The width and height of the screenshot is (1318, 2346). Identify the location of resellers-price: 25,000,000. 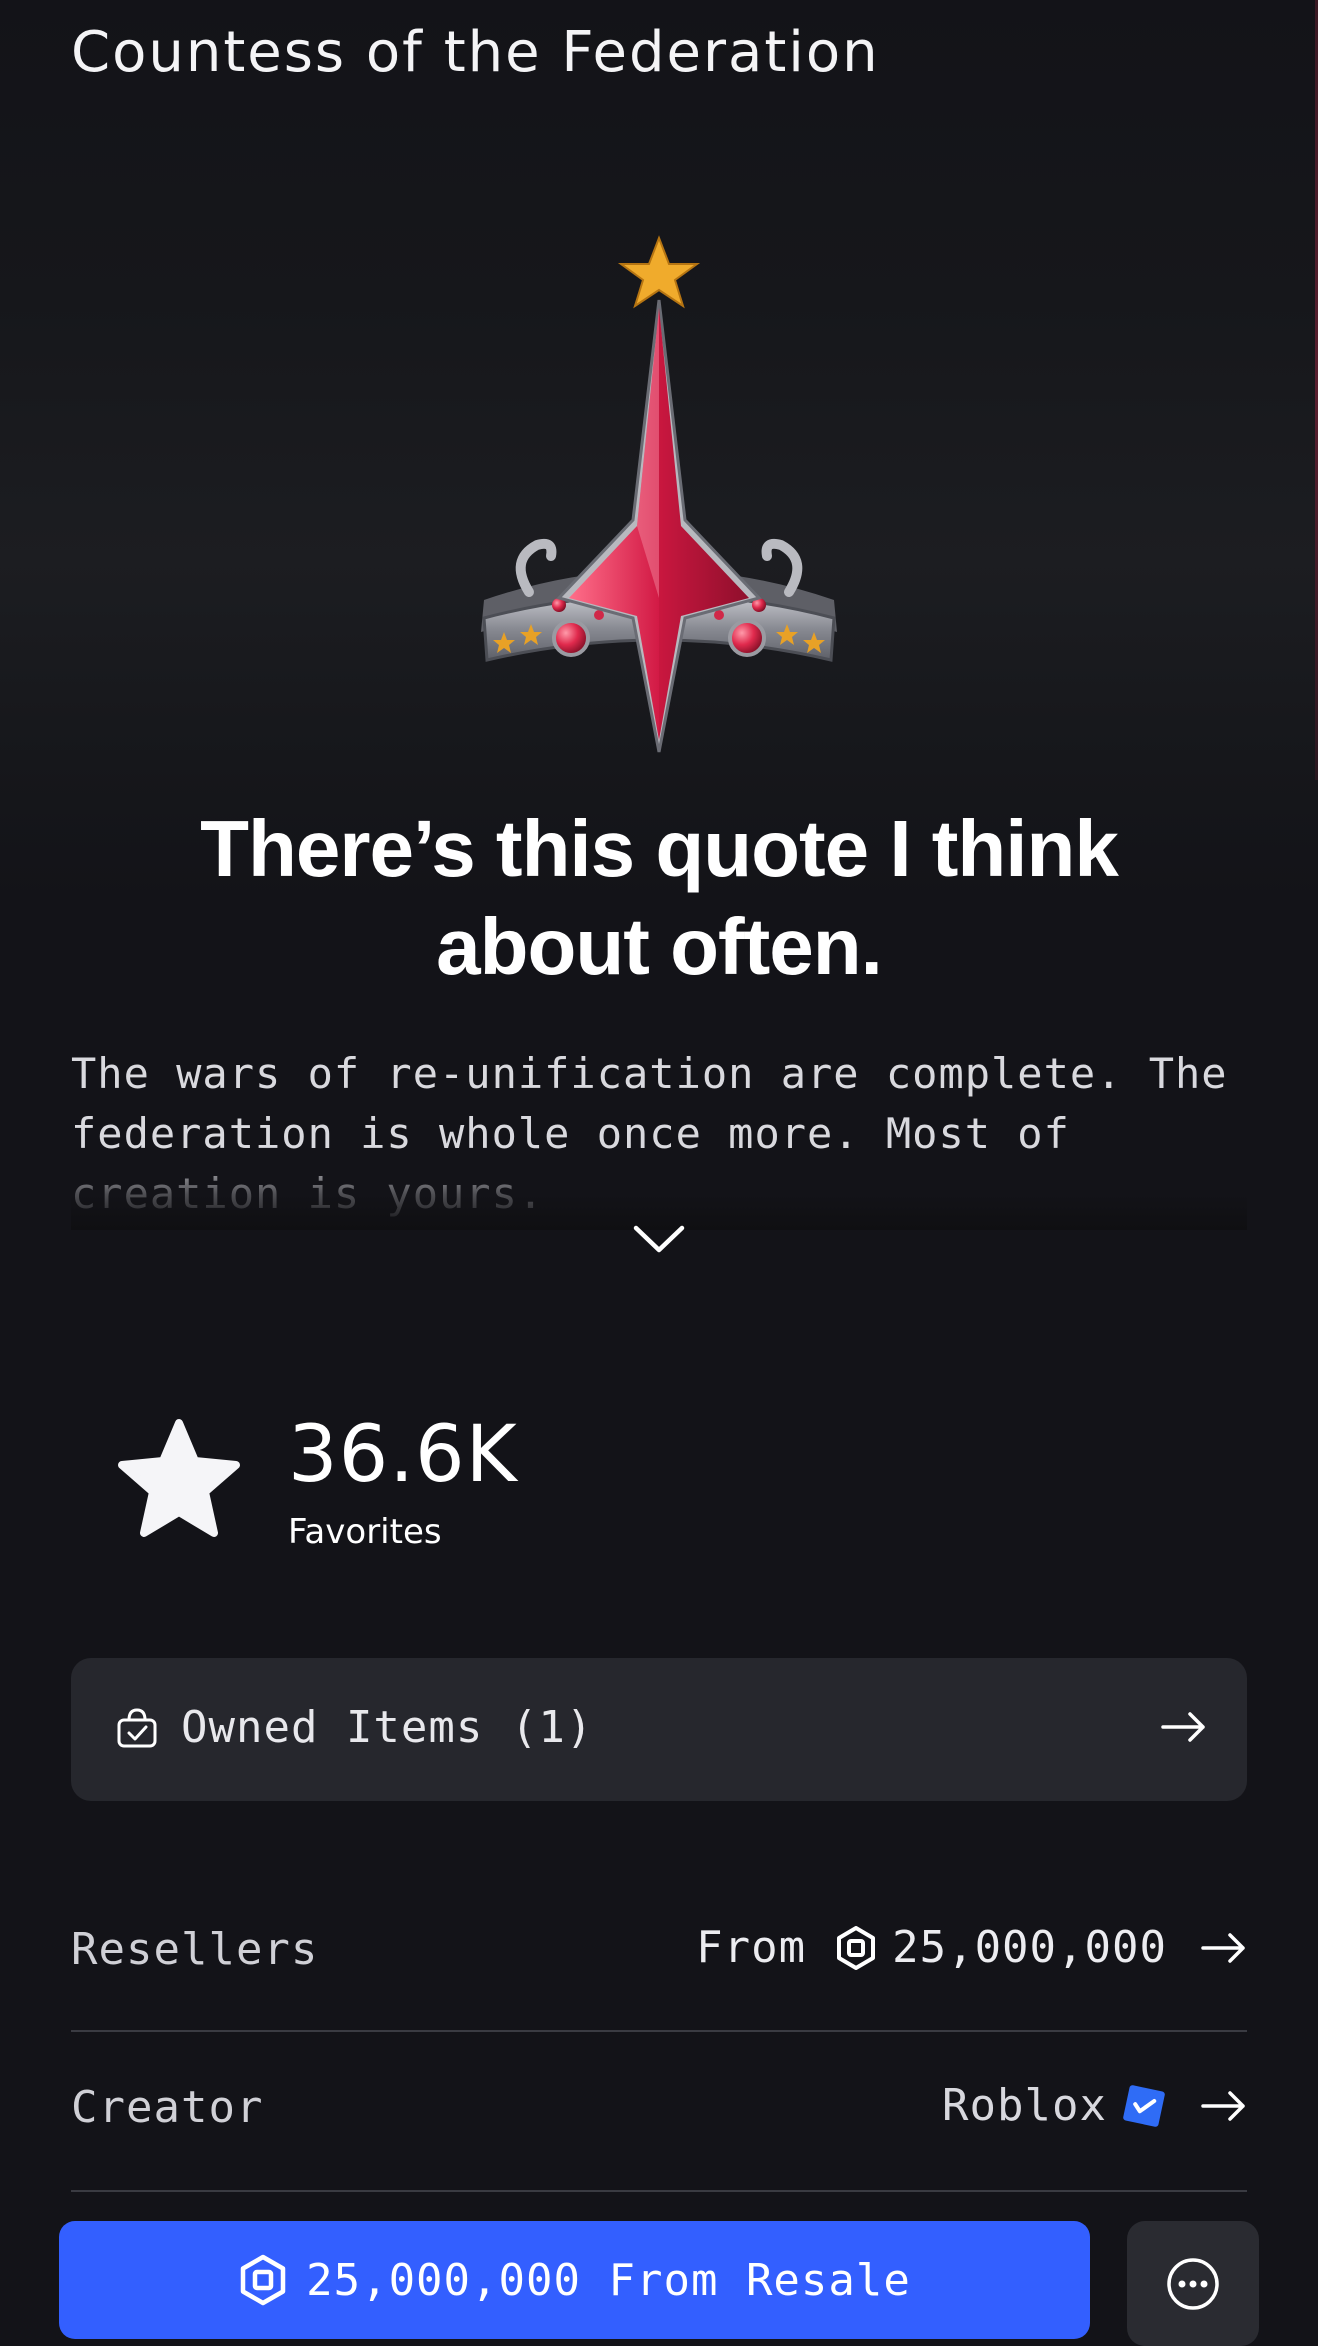
(1029, 1947).